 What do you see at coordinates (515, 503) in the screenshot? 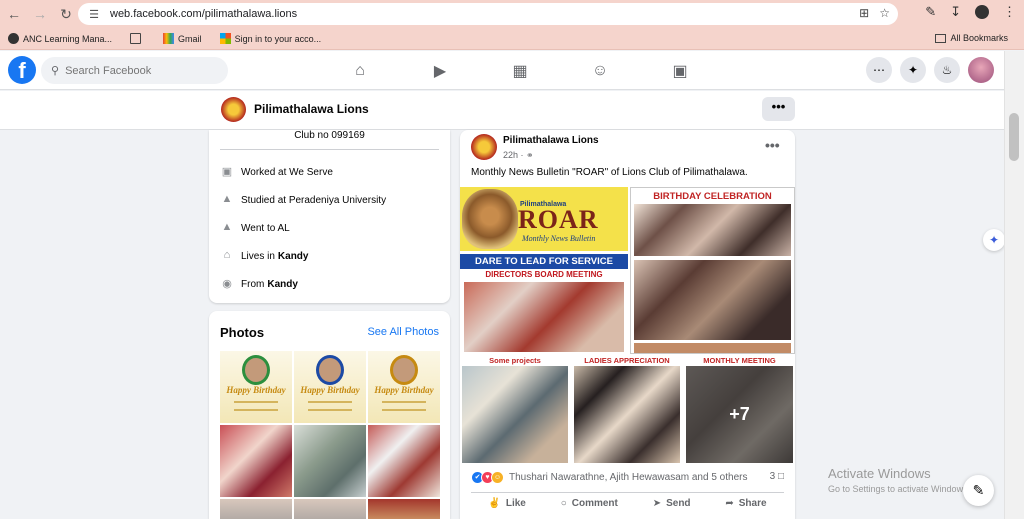
I see `like-label: Like` at bounding box center [515, 503].